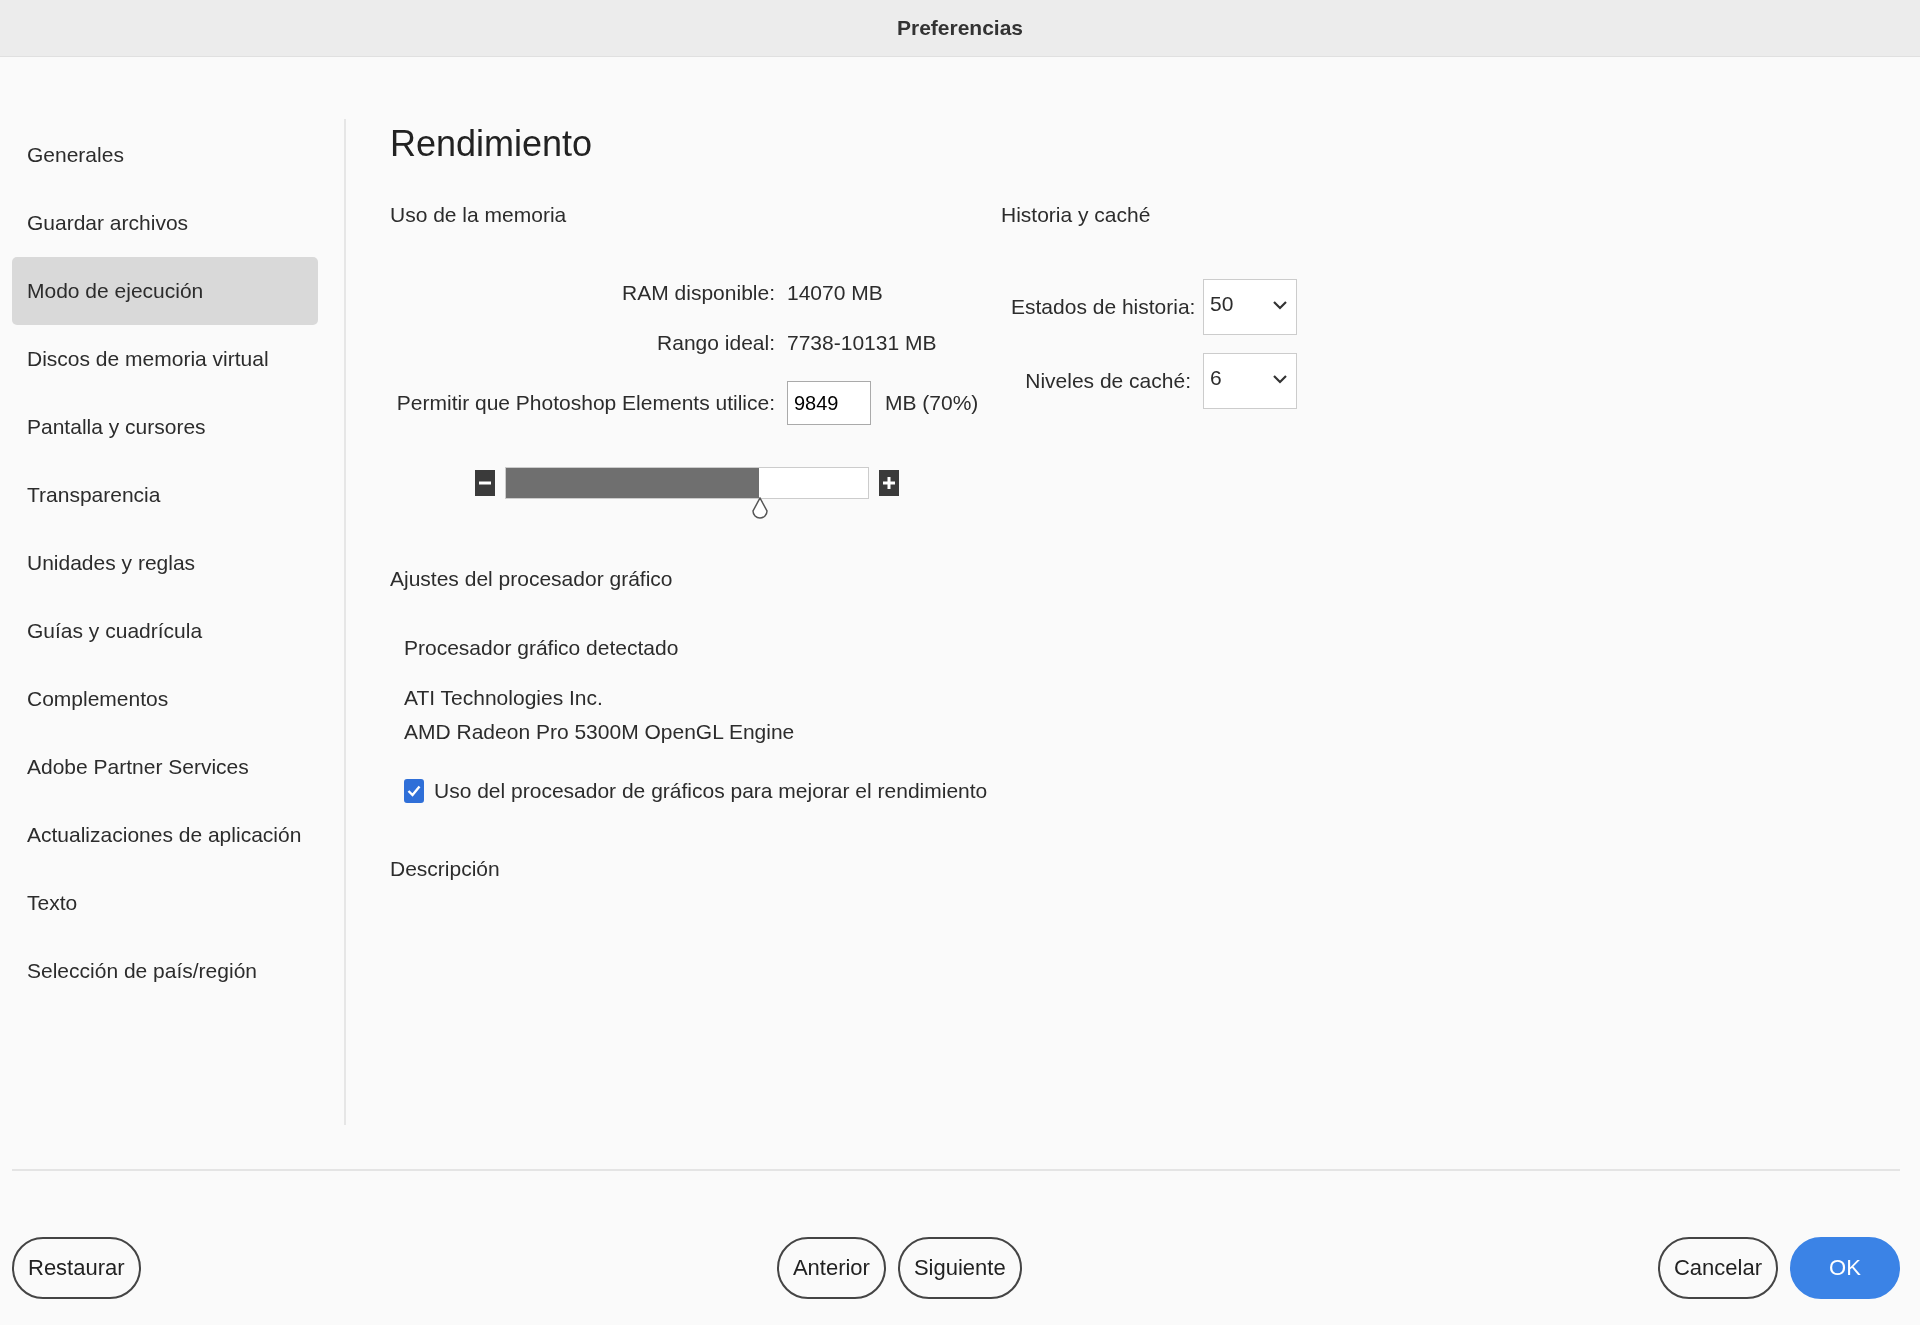  What do you see at coordinates (445, 869) in the screenshot?
I see `section-heading: Descripción` at bounding box center [445, 869].